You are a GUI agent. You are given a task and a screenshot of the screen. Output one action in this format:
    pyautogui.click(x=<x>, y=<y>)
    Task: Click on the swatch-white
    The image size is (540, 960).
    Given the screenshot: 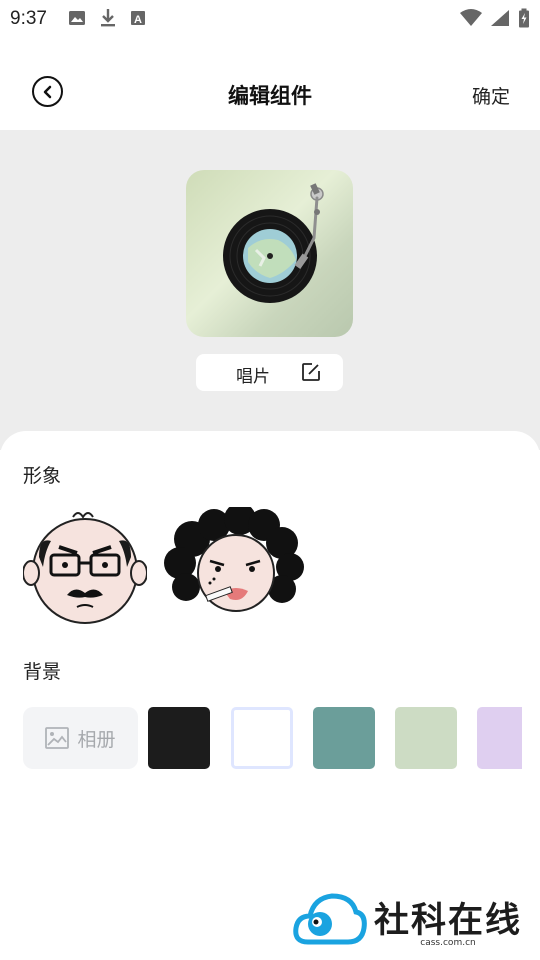 What is the action you would take?
    pyautogui.click(x=262, y=738)
    